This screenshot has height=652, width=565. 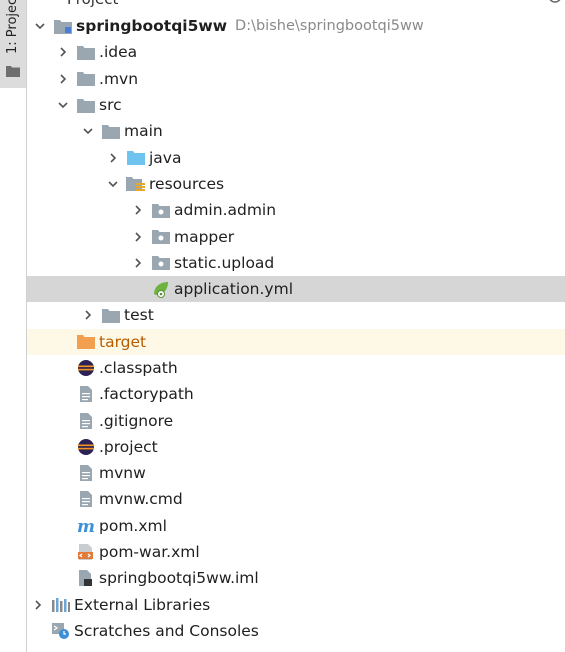 What do you see at coordinates (204, 236) in the screenshot?
I see `tree-node-label: mapper` at bounding box center [204, 236].